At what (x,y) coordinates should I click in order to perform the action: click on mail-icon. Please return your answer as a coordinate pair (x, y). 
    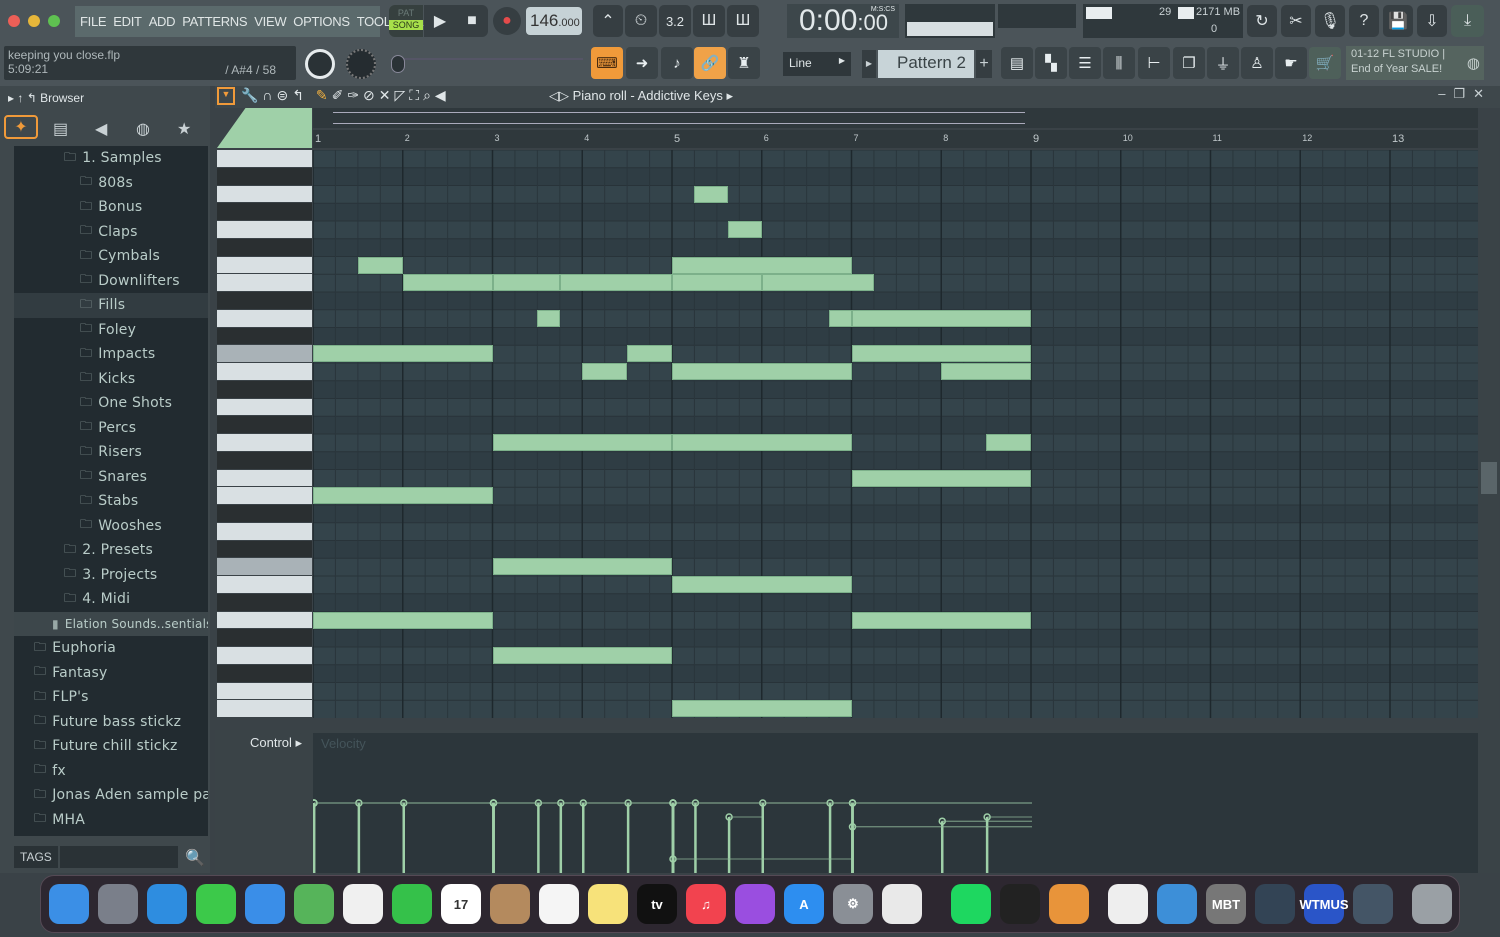
    Looking at the image, I should click on (265, 904).